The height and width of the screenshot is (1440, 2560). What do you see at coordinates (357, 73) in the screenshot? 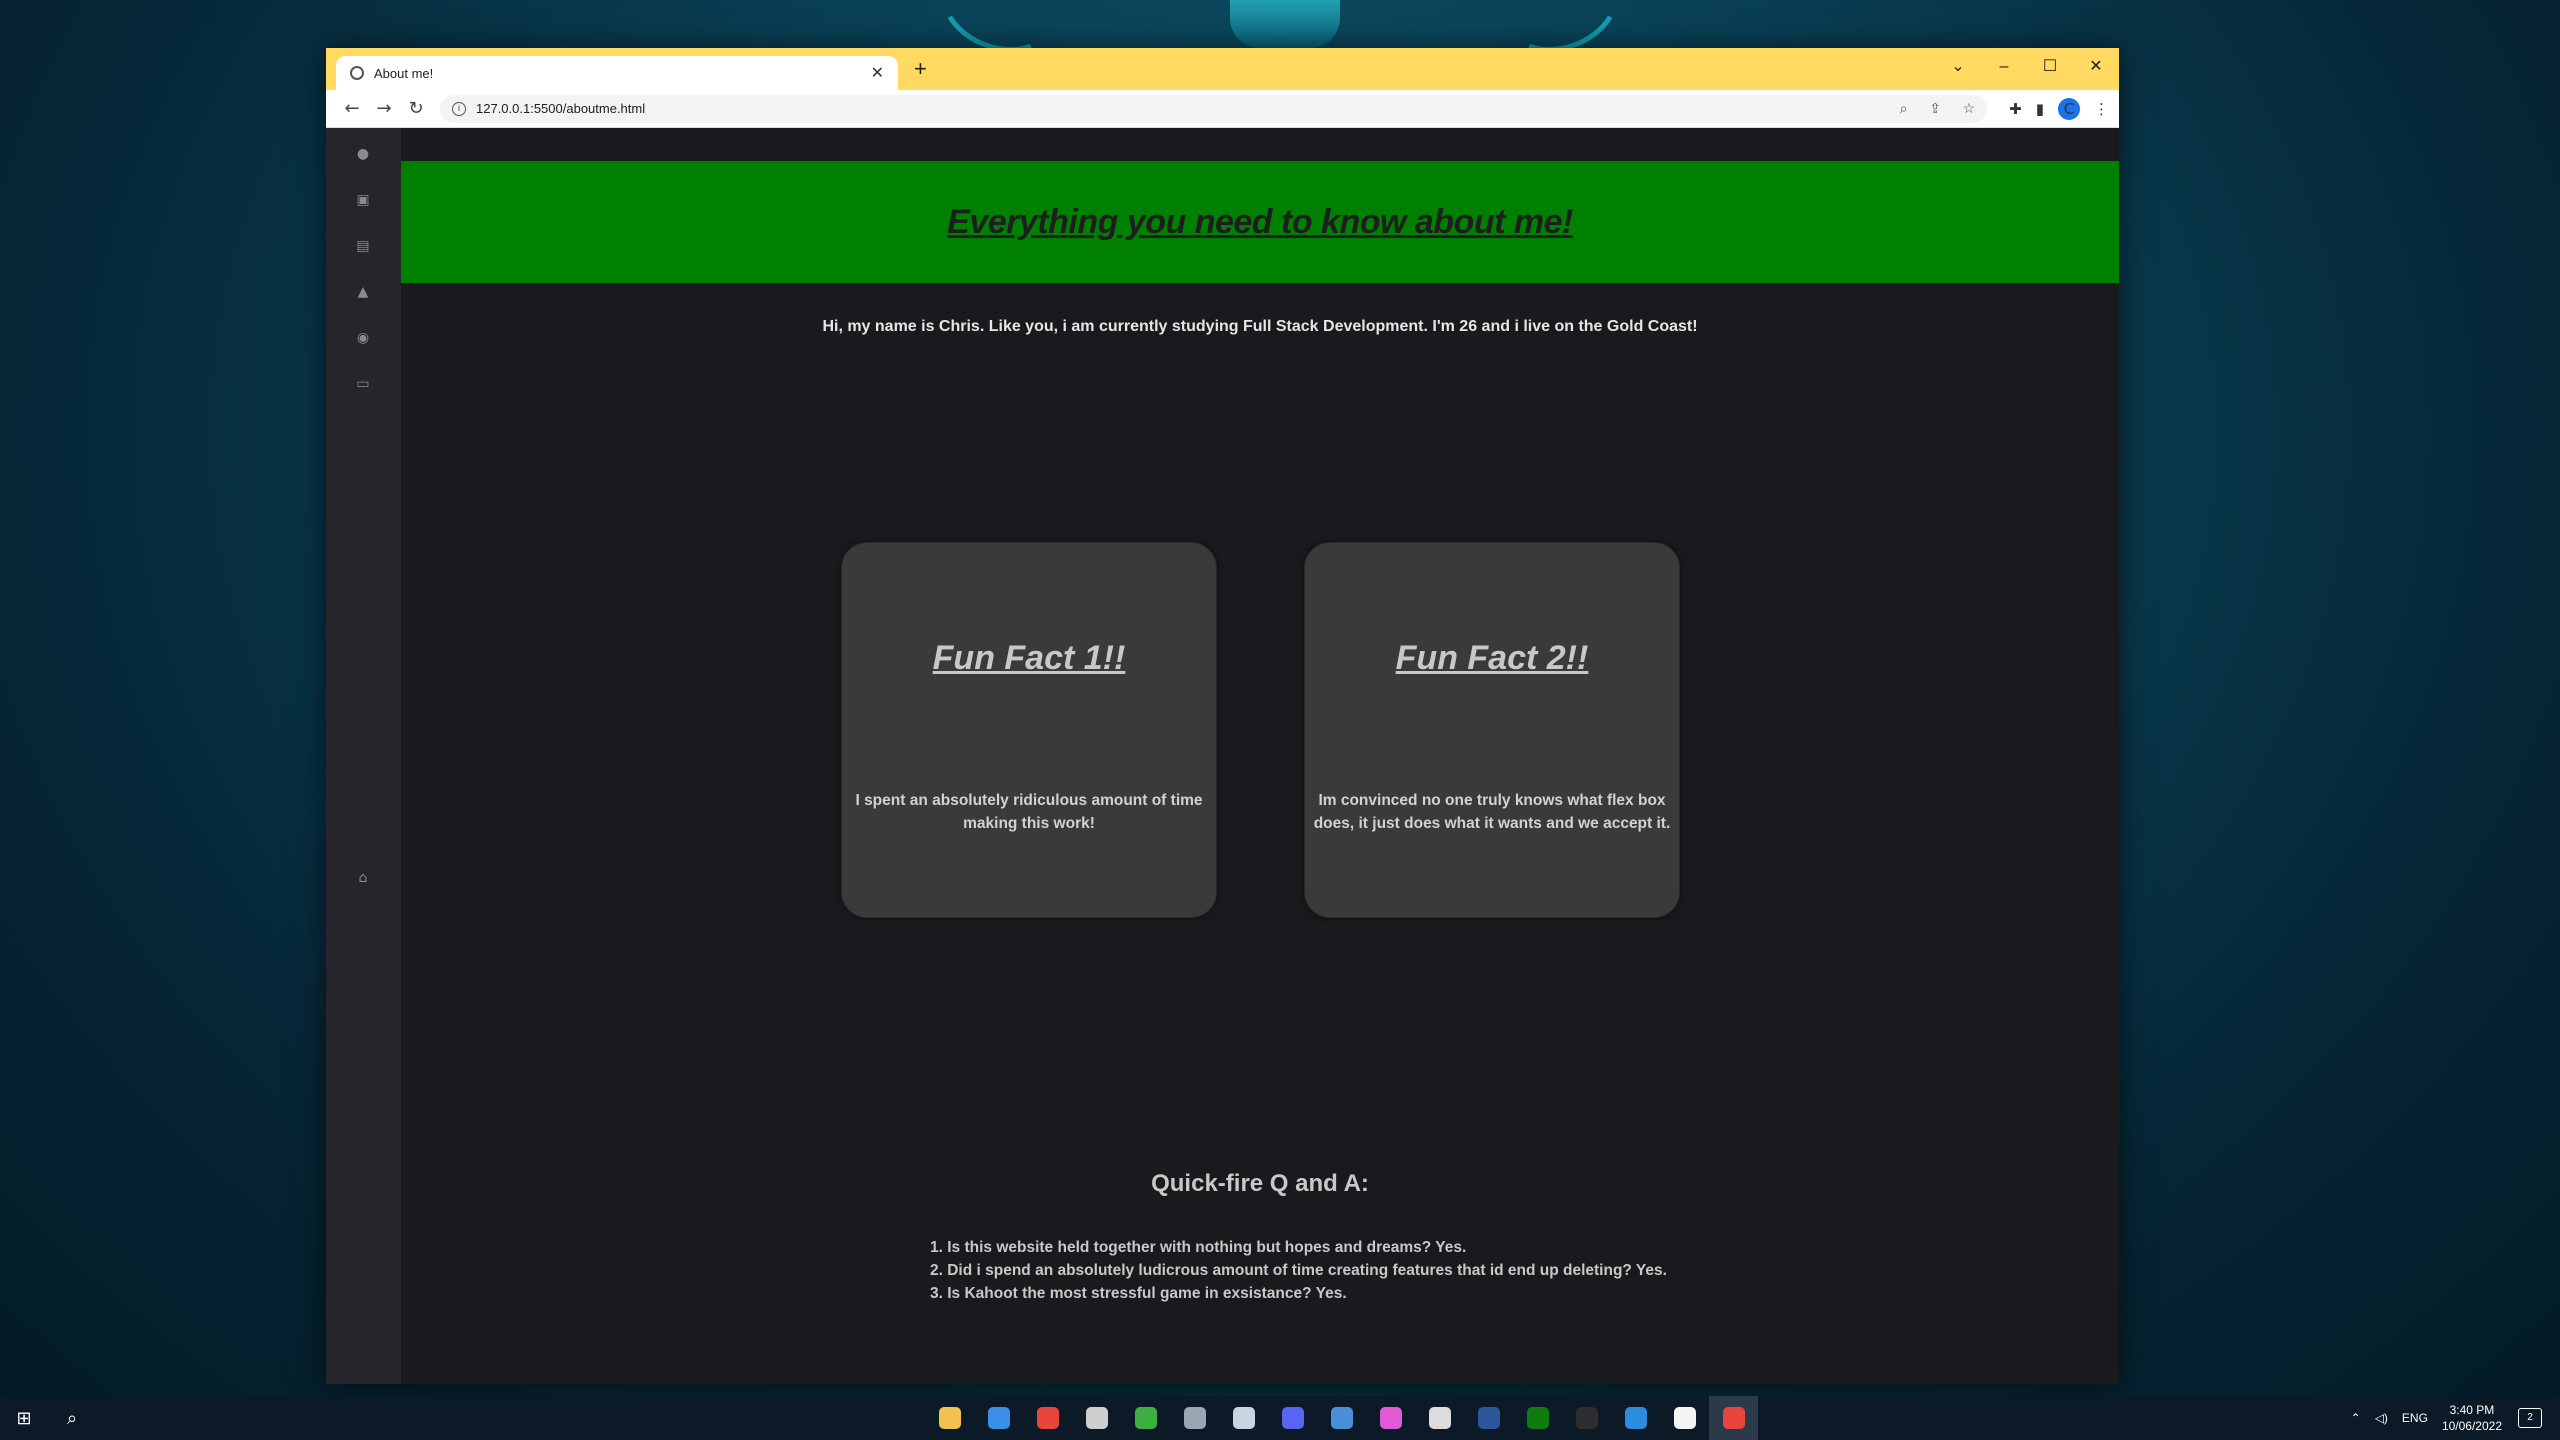
I see `globe-icon` at bounding box center [357, 73].